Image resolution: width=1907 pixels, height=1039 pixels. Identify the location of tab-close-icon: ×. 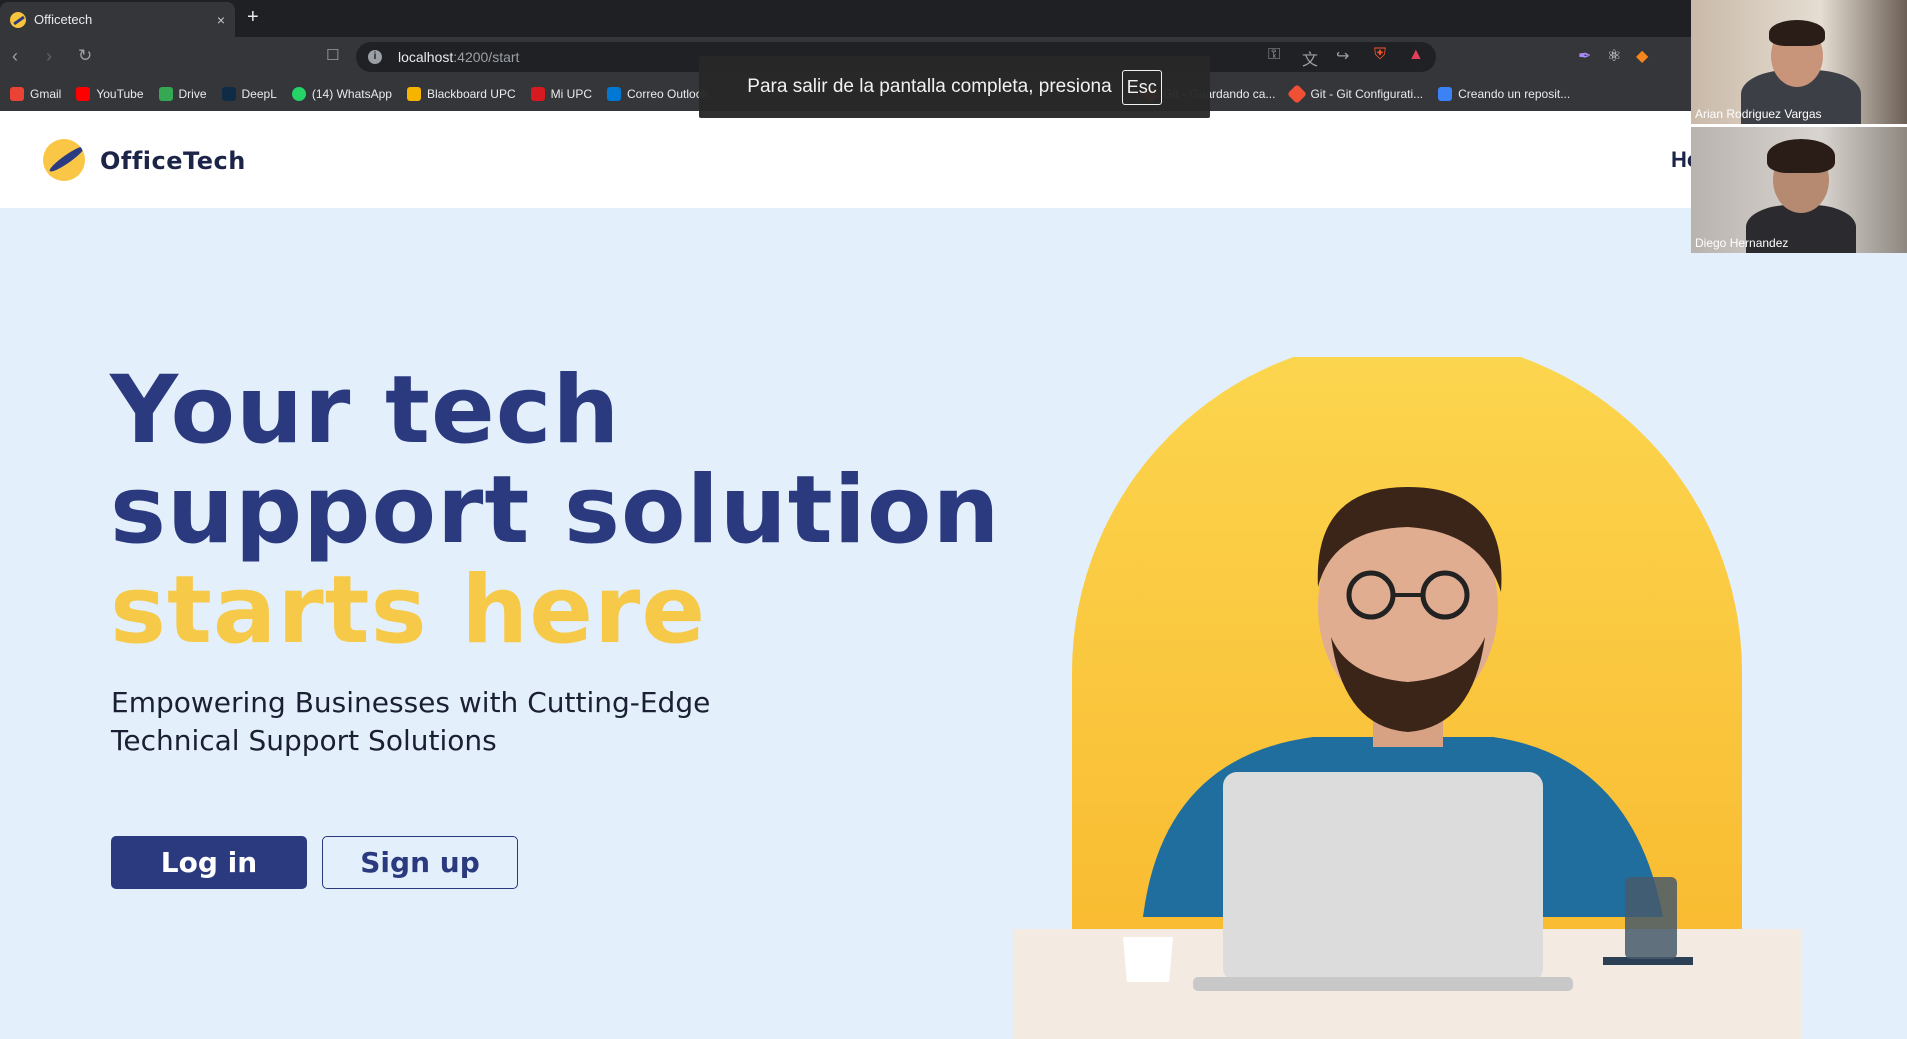
(221, 20).